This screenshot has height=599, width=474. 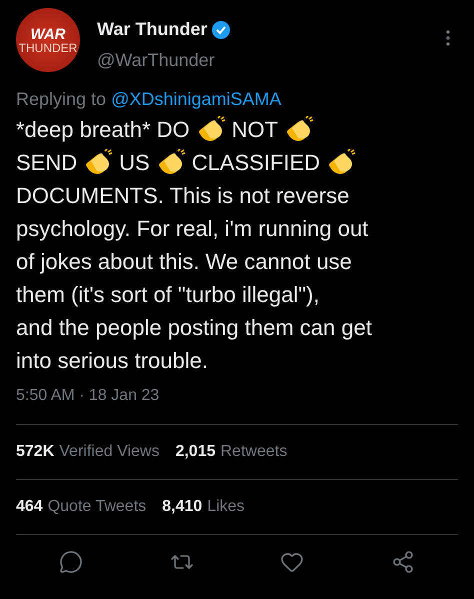 What do you see at coordinates (134, 163) in the screenshot?
I see `tweet-text: US` at bounding box center [134, 163].